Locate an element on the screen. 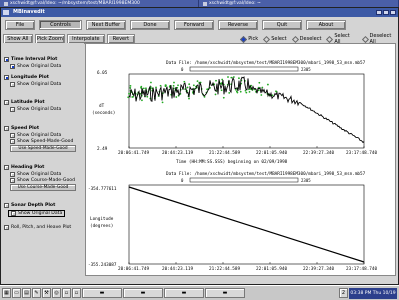  plot2-ymax: -354.777611 is located at coordinates (102, 189).